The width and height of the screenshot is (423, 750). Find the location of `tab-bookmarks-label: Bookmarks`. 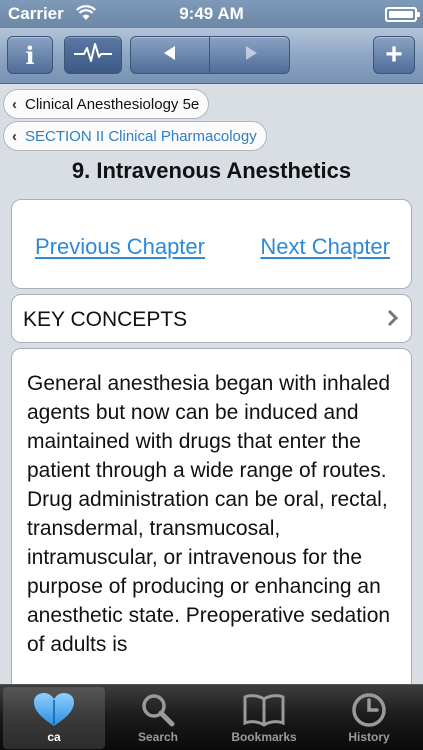

tab-bookmarks-label: Bookmarks is located at coordinates (264, 737).